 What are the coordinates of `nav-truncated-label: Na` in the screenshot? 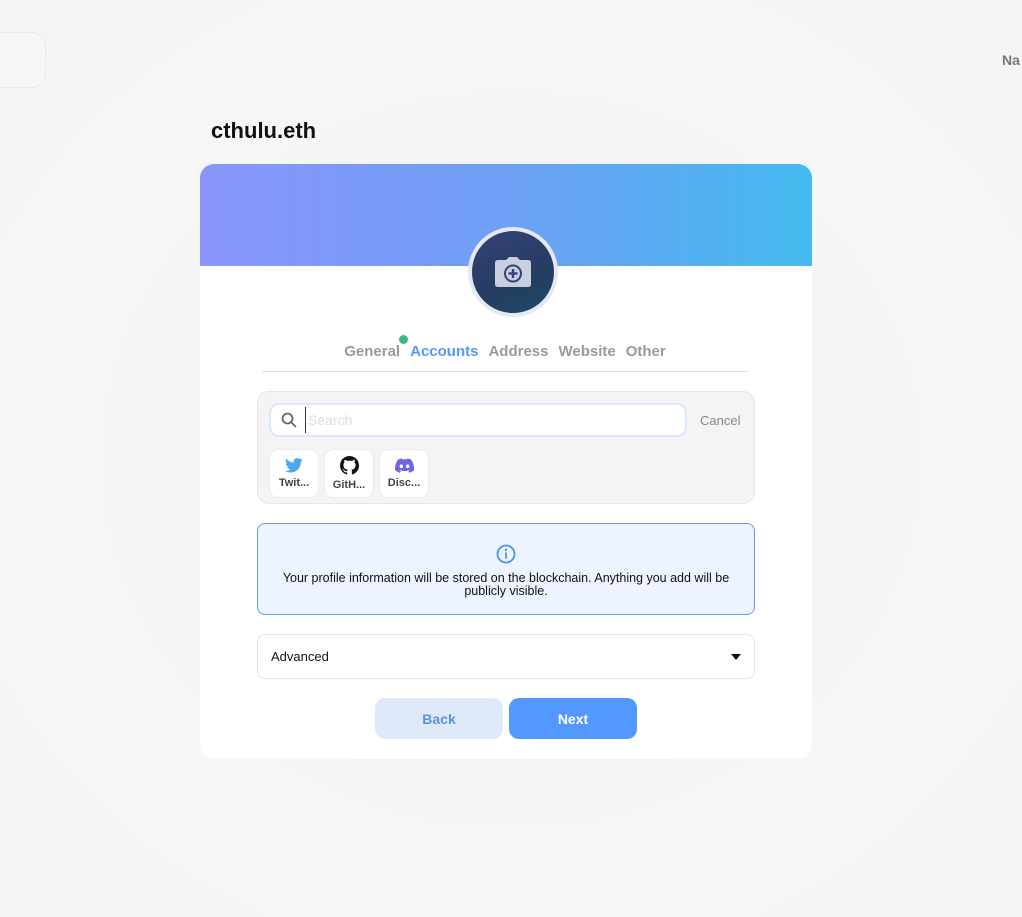 It's located at (1012, 60).